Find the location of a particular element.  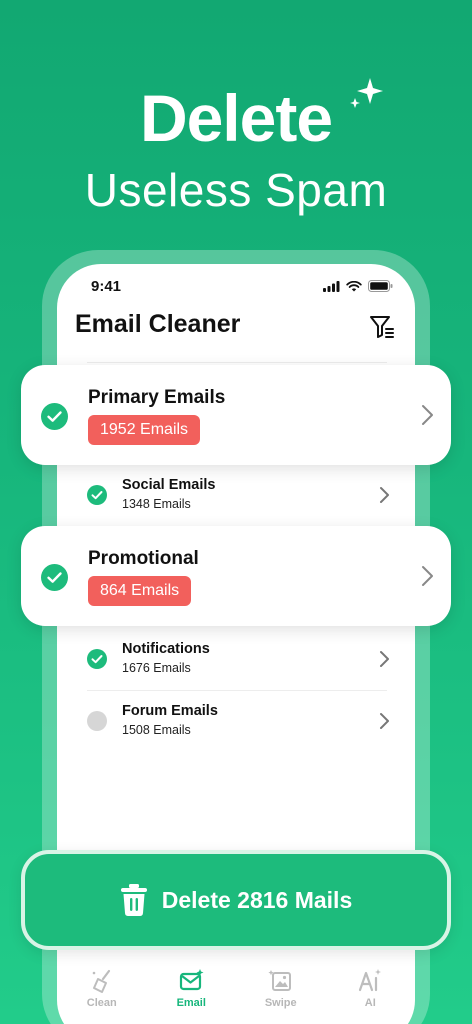

promo-headline: Delete Useless Spam is located at coordinates (236, 150).